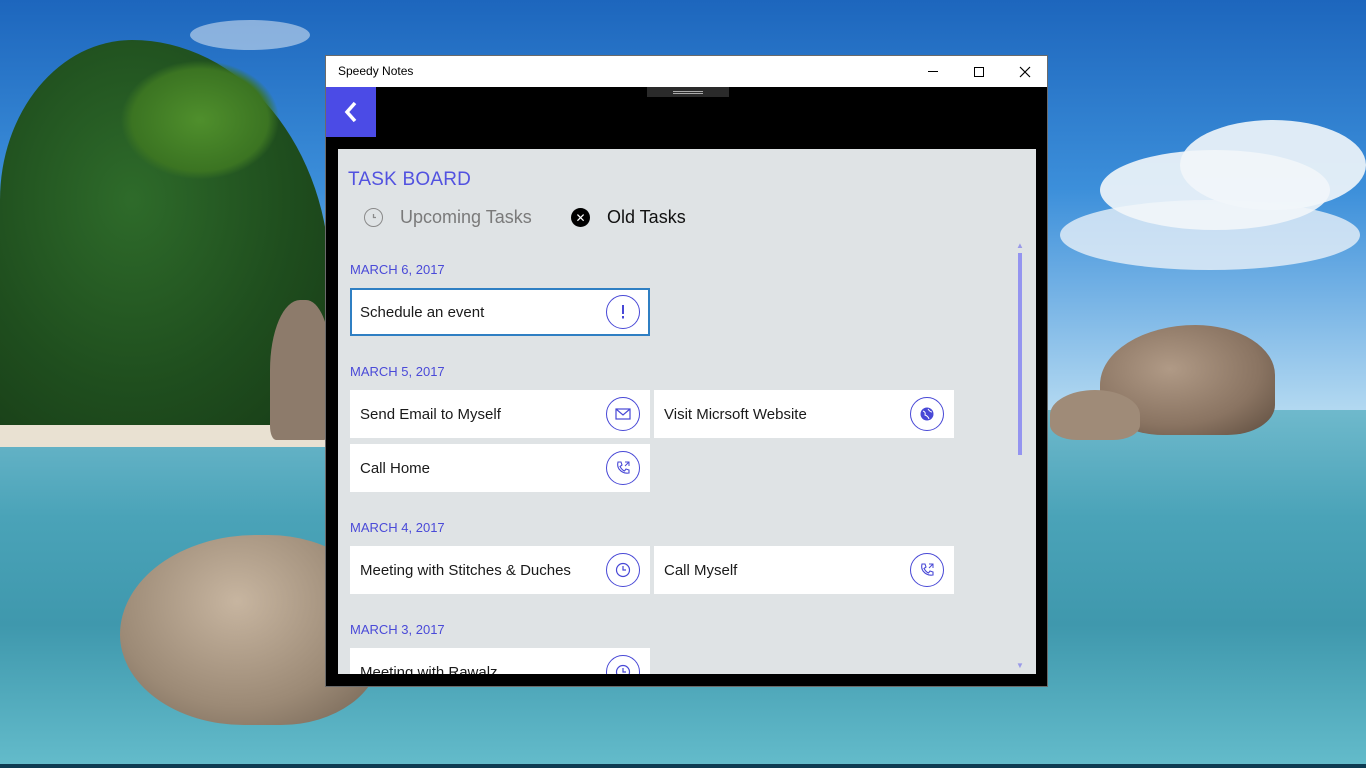 The image size is (1366, 768). I want to click on maximize-icon, so click(979, 71).